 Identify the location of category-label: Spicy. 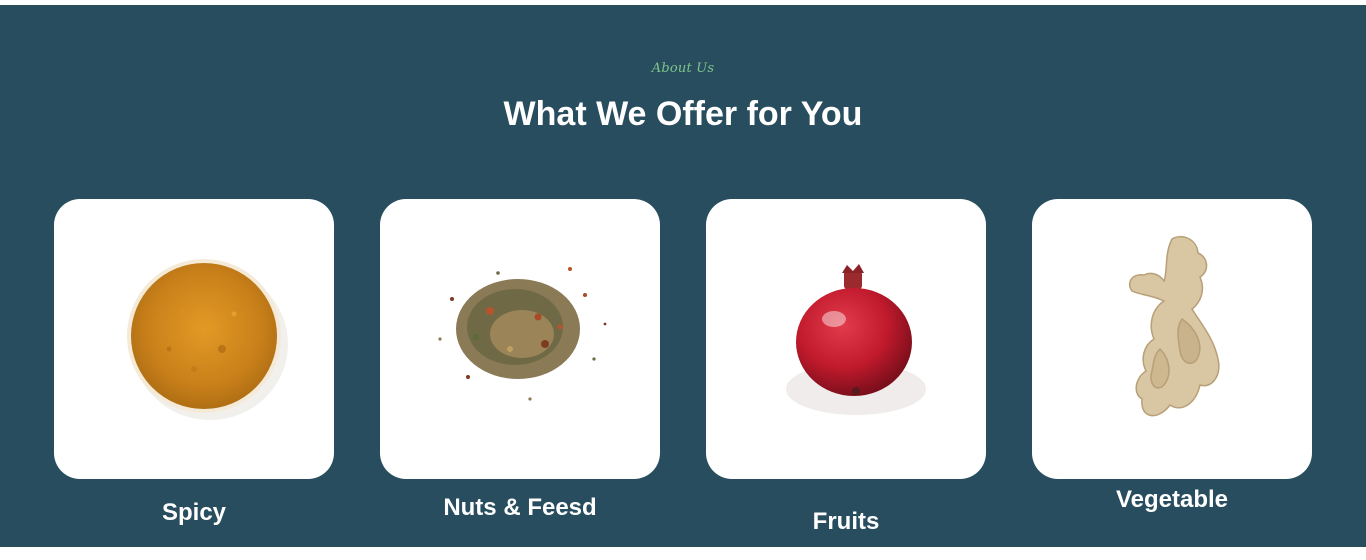
(194, 513).